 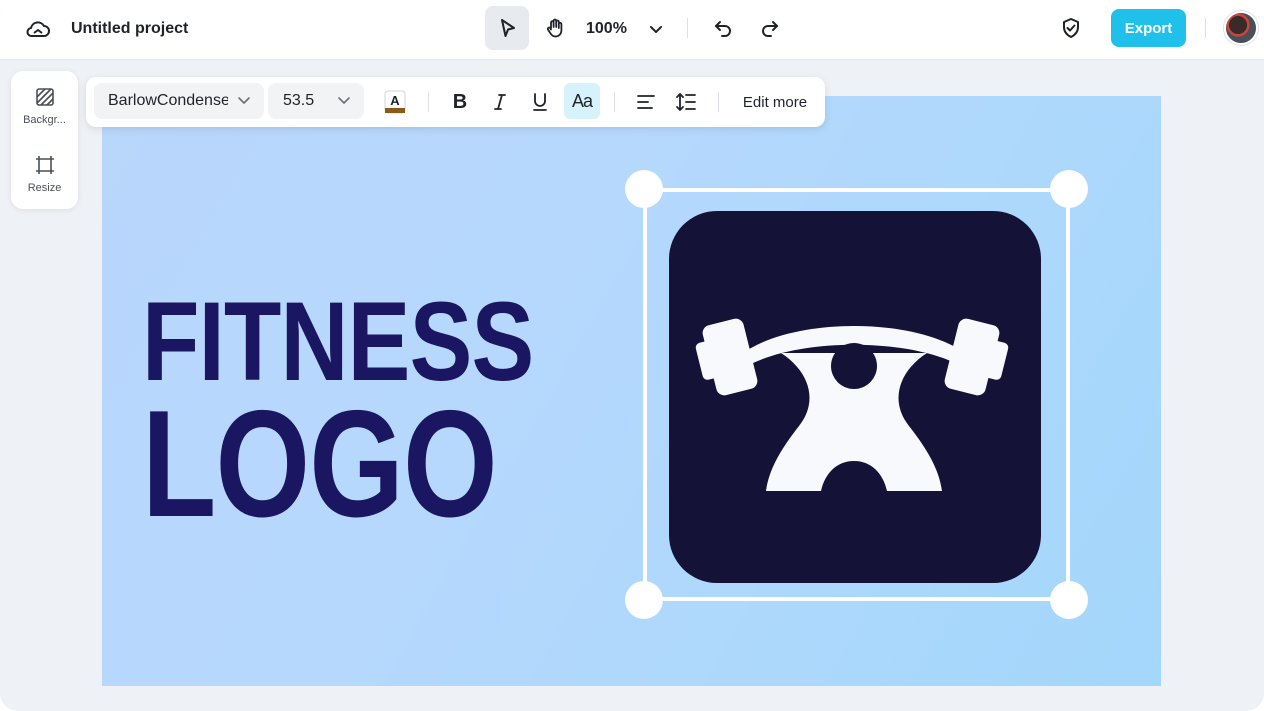 What do you see at coordinates (316, 101) in the screenshot?
I see `font-size-select: 53.5` at bounding box center [316, 101].